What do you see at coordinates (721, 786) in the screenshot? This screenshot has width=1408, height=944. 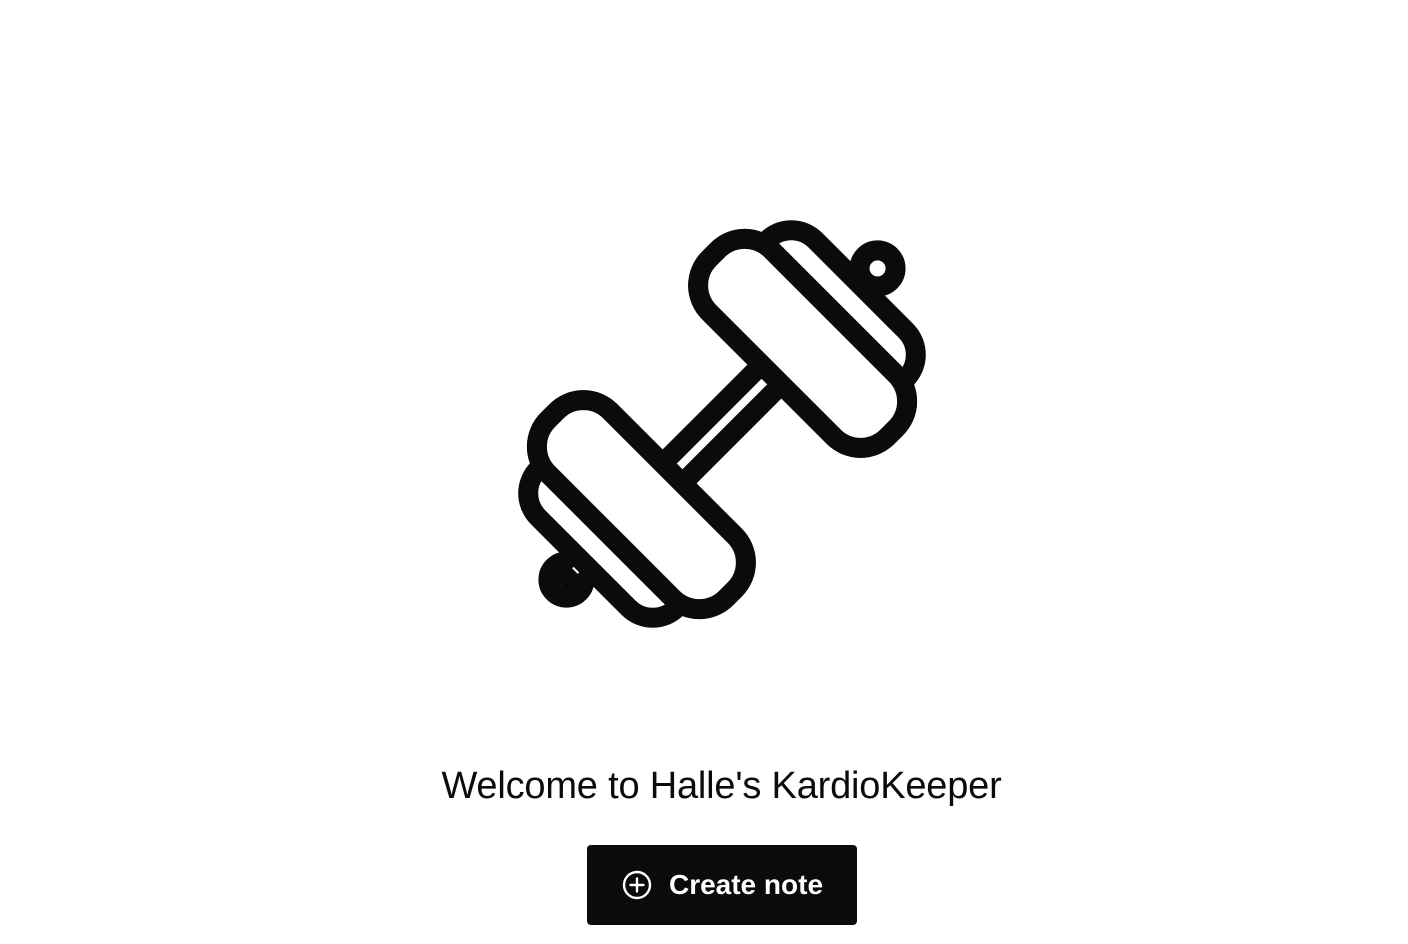 I see `page-title: Welcome to Halle's KardioKeeper` at bounding box center [721, 786].